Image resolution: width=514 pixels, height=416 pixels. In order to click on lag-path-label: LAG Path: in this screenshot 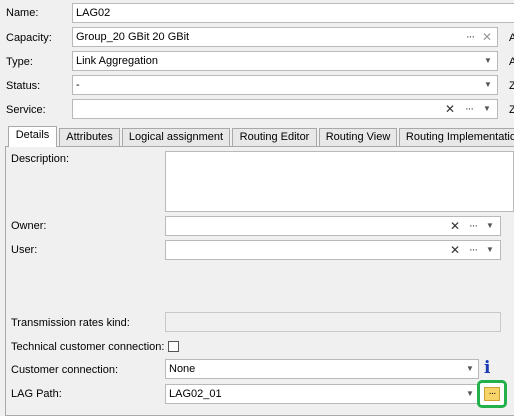, I will do `click(36, 394)`.